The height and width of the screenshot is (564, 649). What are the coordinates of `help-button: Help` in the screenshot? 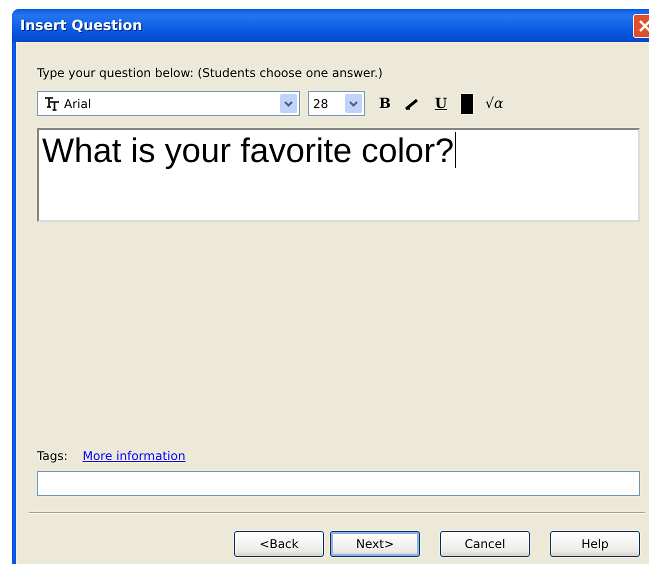 It's located at (595, 544).